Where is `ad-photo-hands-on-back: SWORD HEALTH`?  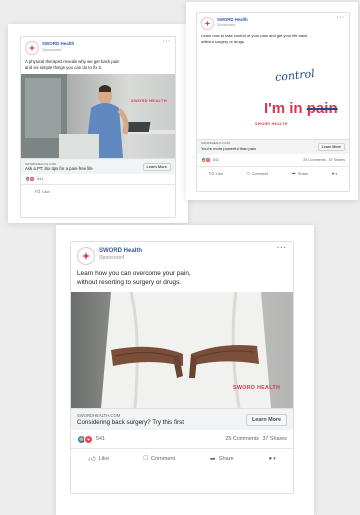 ad-photo-hands-on-back: SWORD HEALTH is located at coordinates (182, 350).